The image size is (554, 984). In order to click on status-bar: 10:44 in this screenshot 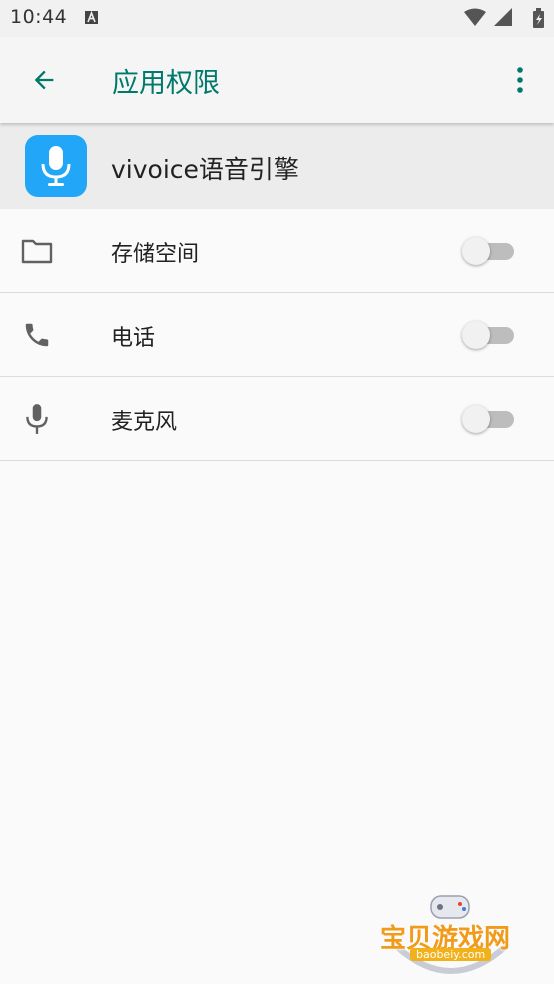, I will do `click(277, 18)`.